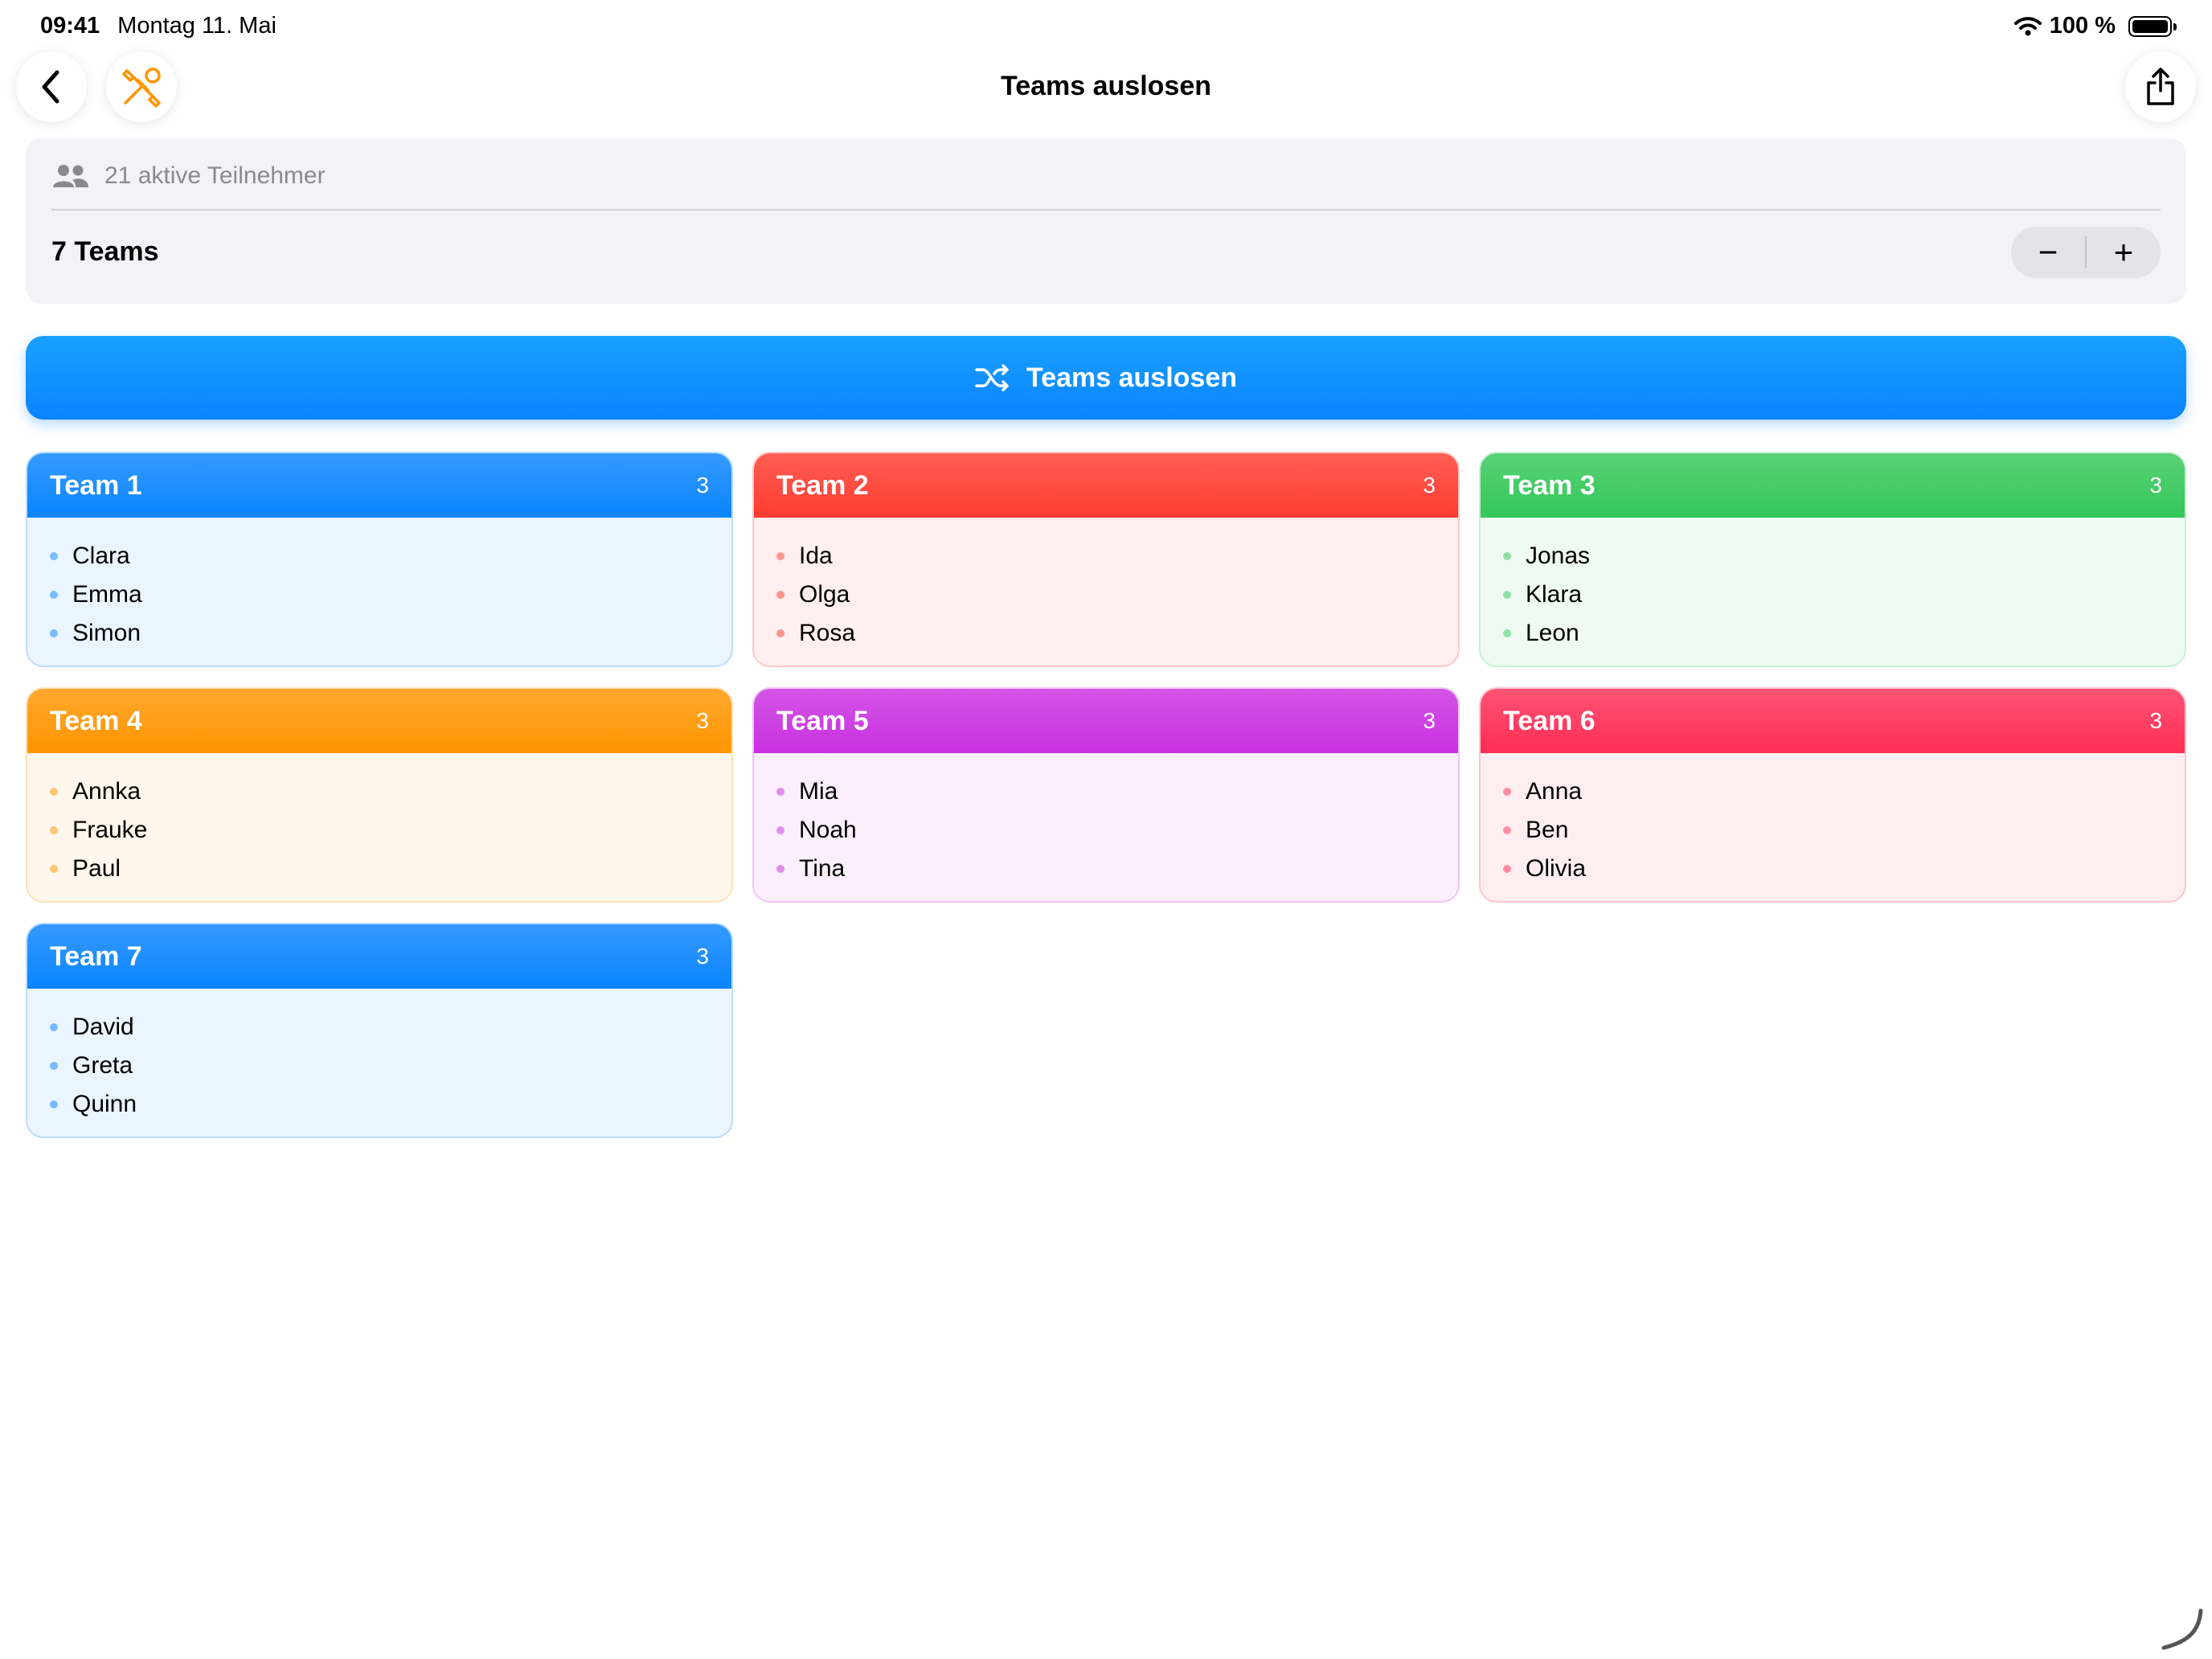 The width and height of the screenshot is (2212, 1659). I want to click on team-member-name: Olga, so click(824, 594).